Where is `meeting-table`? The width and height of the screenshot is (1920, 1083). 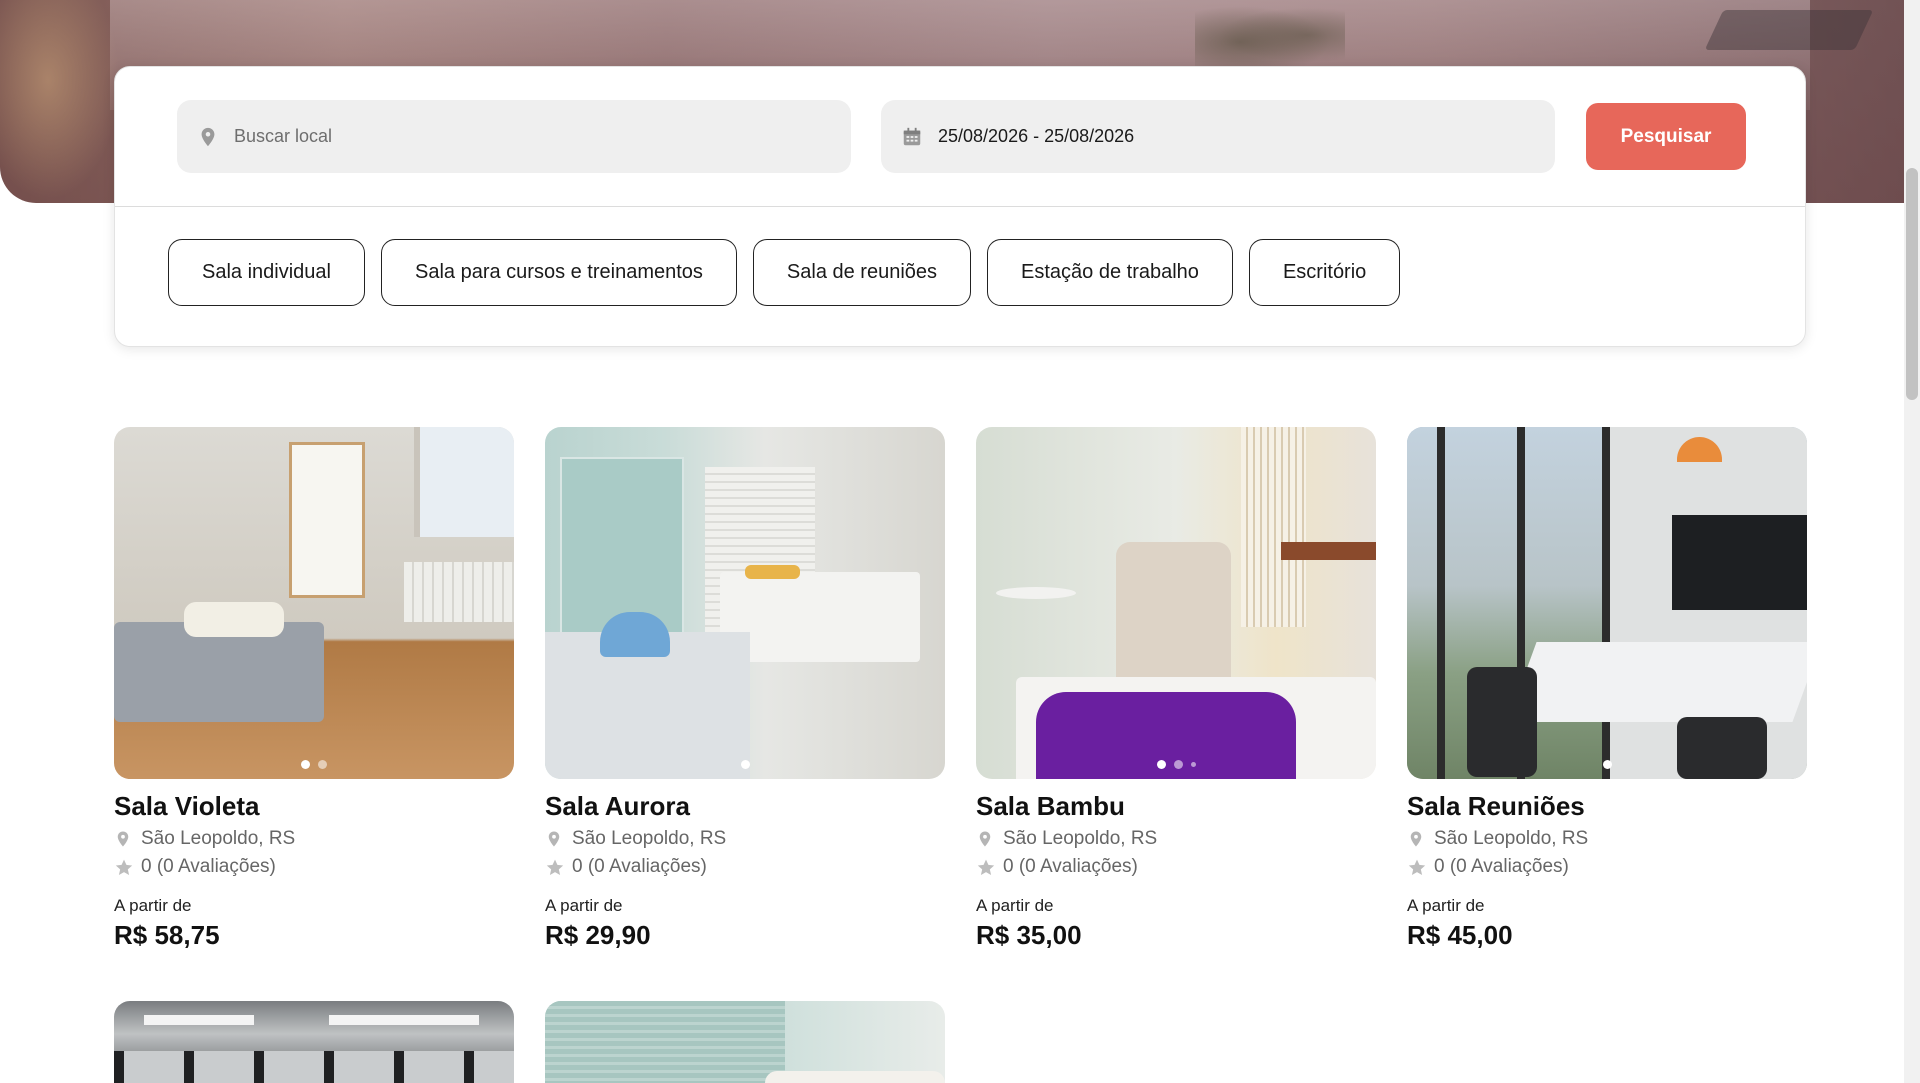
meeting-table is located at coordinates (1657, 682).